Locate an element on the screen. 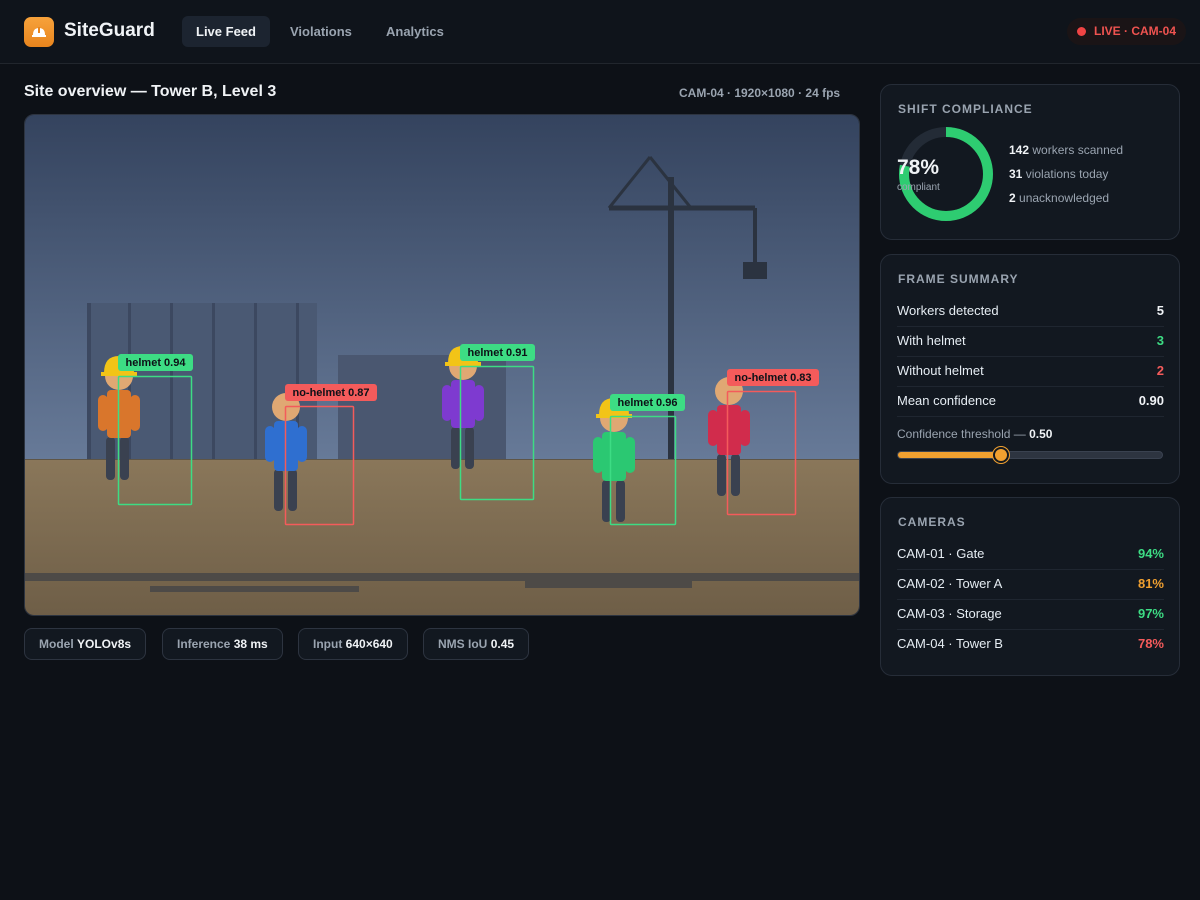 This screenshot has width=1200, height=900. camera-compliance: 78% is located at coordinates (1150, 643).